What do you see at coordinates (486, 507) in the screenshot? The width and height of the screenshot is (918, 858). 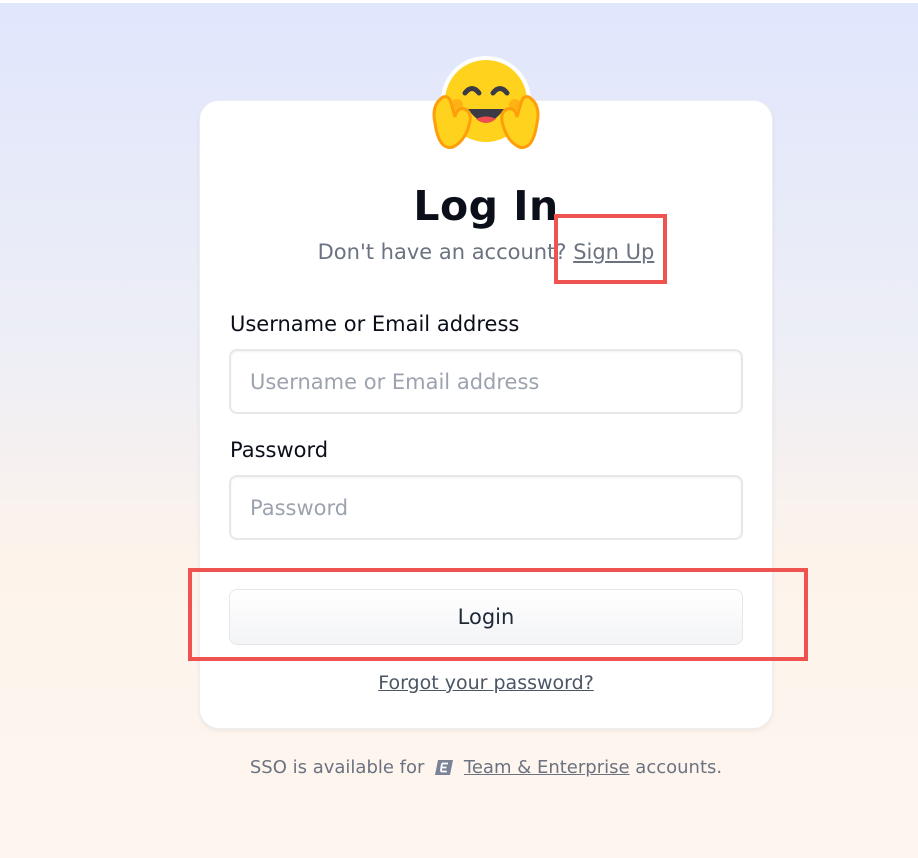 I see `password-input` at bounding box center [486, 507].